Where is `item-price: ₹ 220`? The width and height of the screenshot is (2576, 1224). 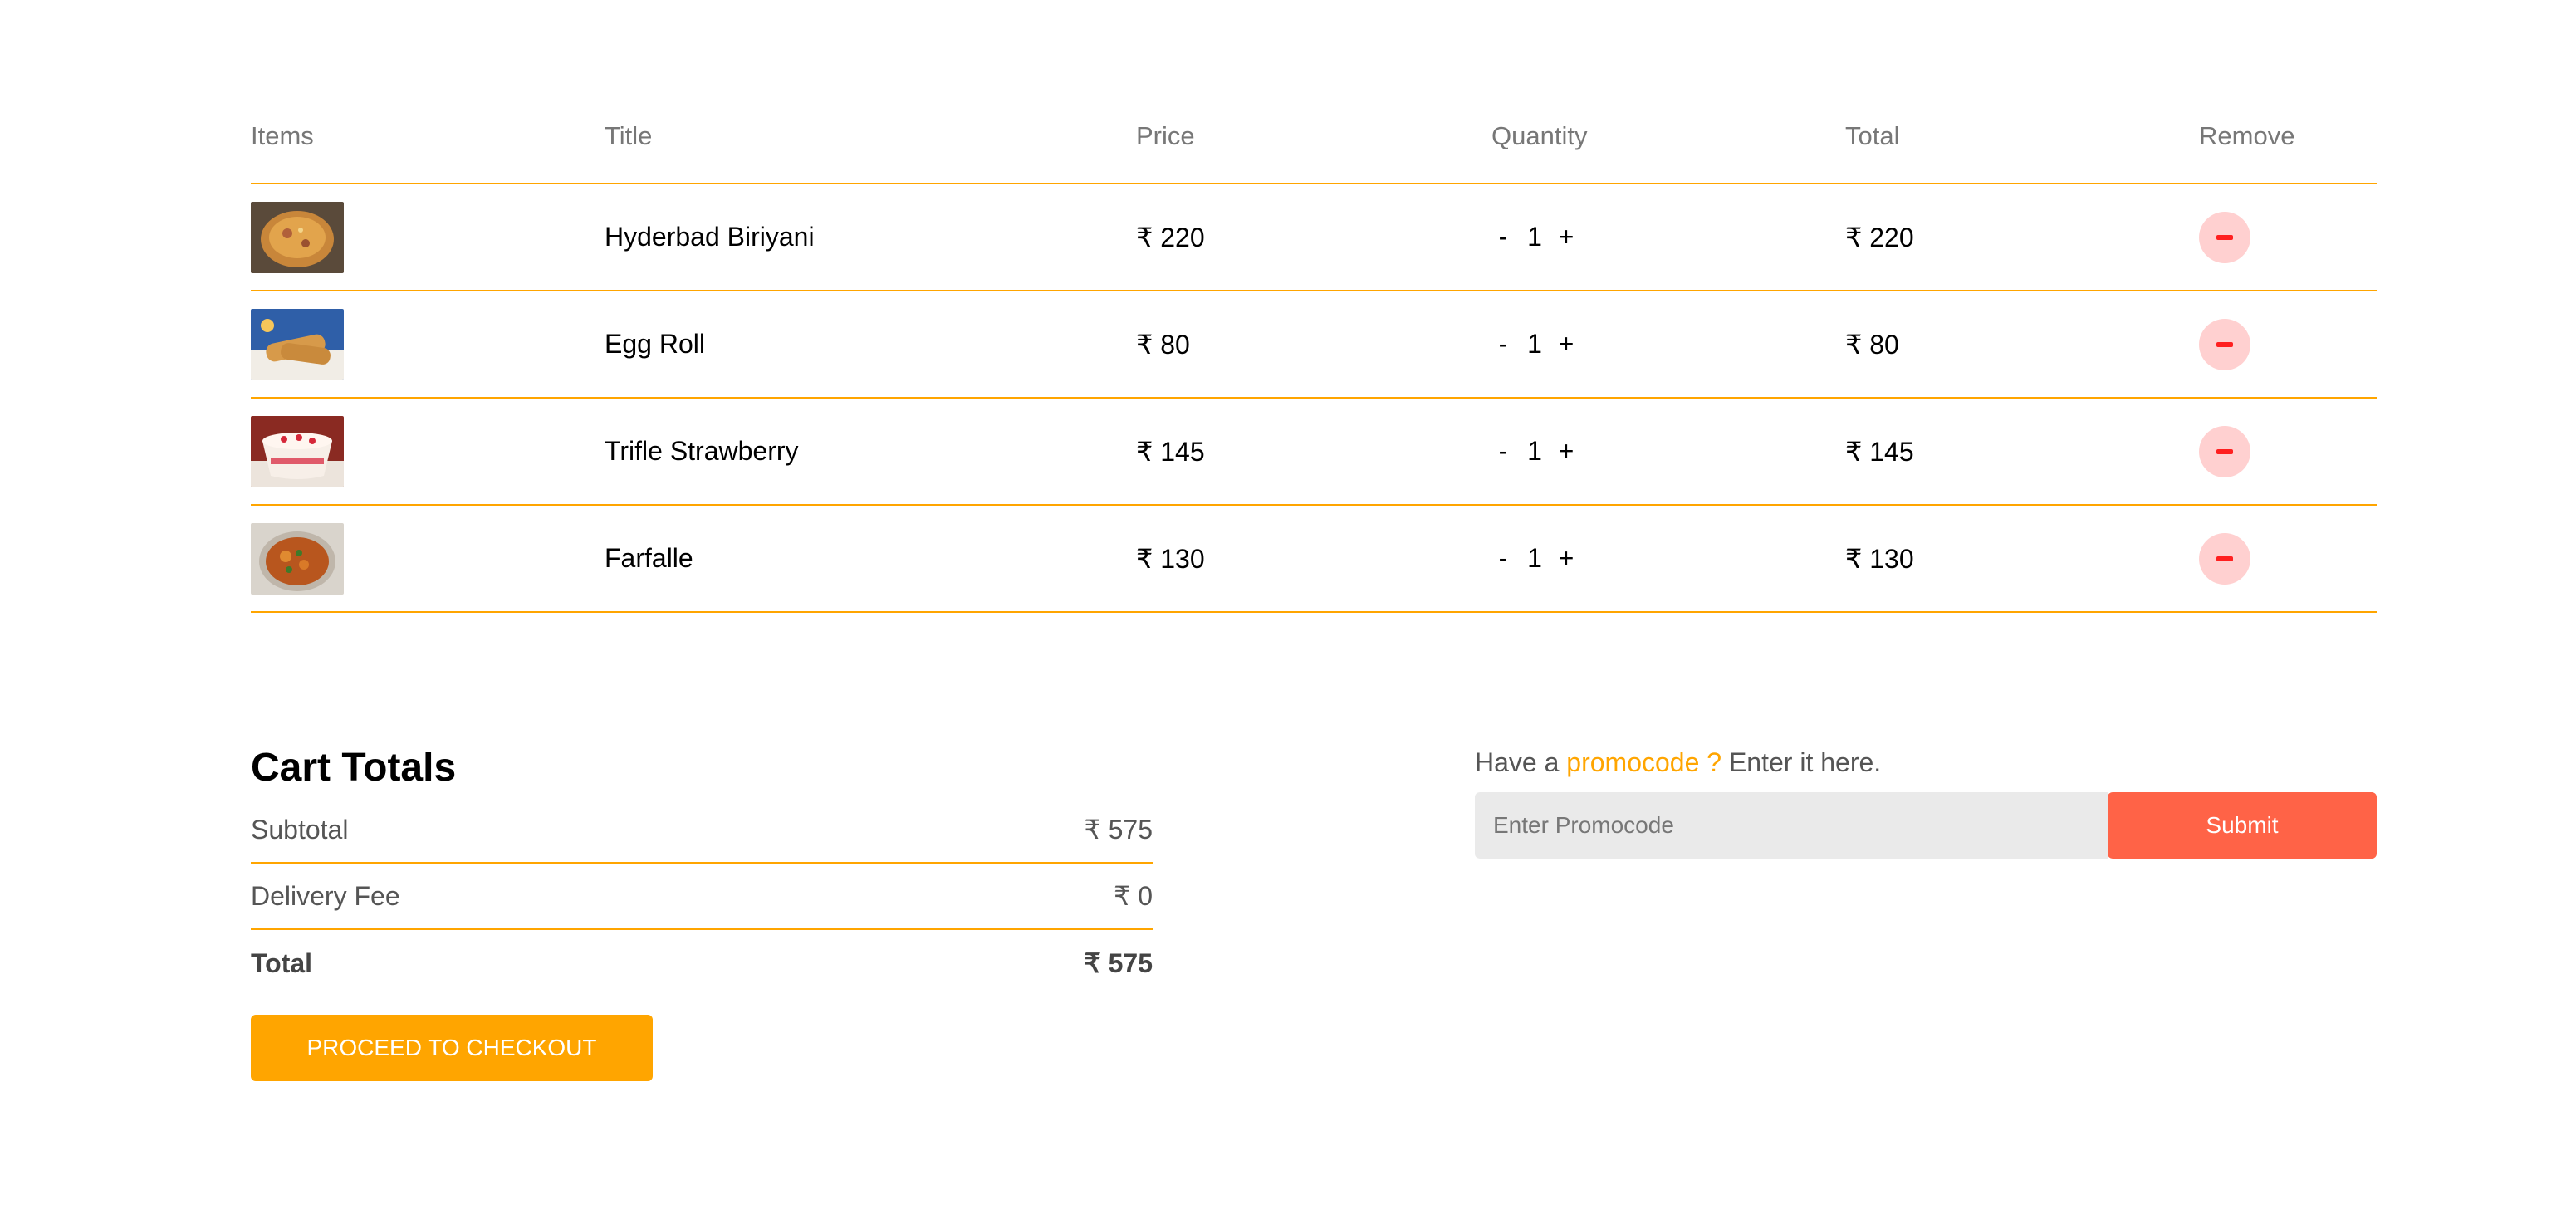
item-price: ₹ 220 is located at coordinates (1170, 237).